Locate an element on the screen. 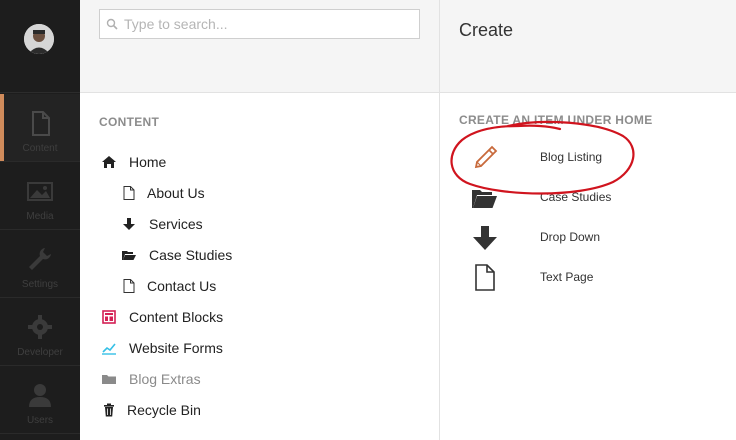  create-item-text-page: Text Page is located at coordinates (595, 277).